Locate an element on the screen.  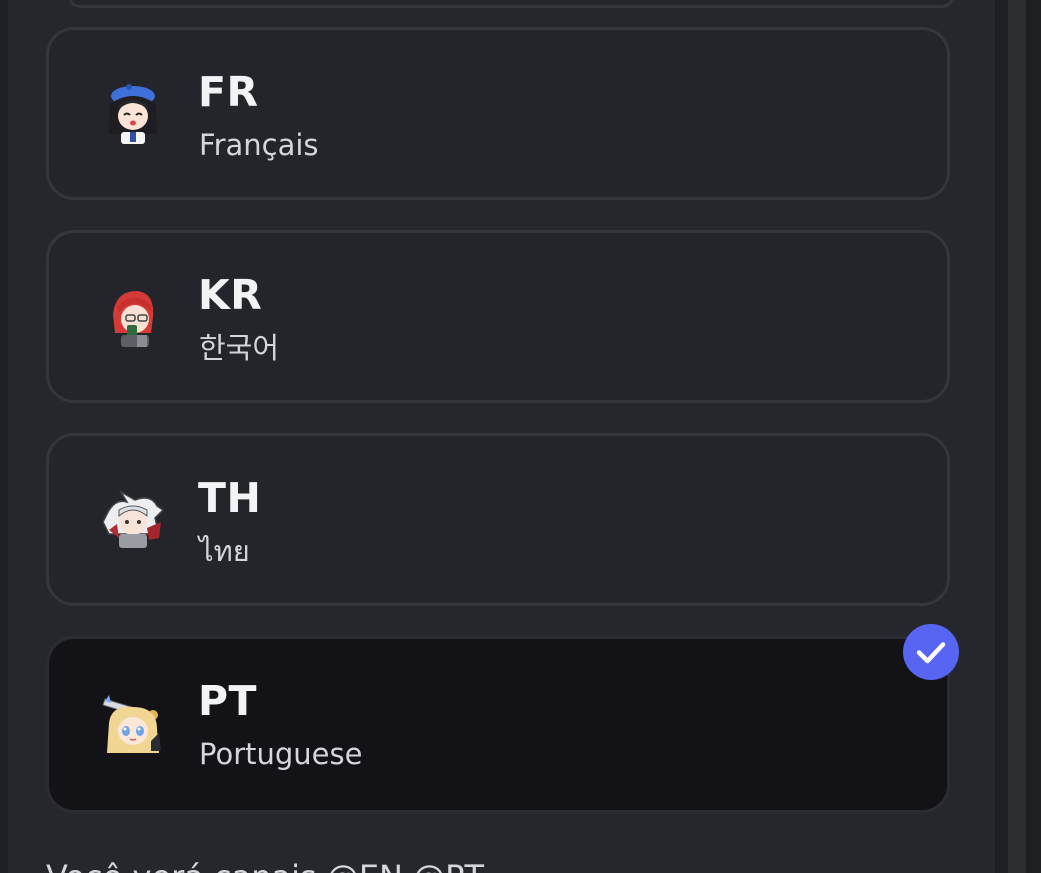
language-name: 한국어 is located at coordinates (239, 348).